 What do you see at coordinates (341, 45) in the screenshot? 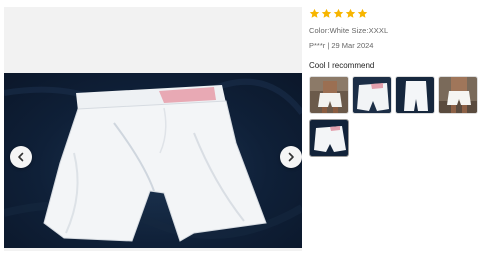
I see `review-author-date: P***r | 29 Mar 2024` at bounding box center [341, 45].